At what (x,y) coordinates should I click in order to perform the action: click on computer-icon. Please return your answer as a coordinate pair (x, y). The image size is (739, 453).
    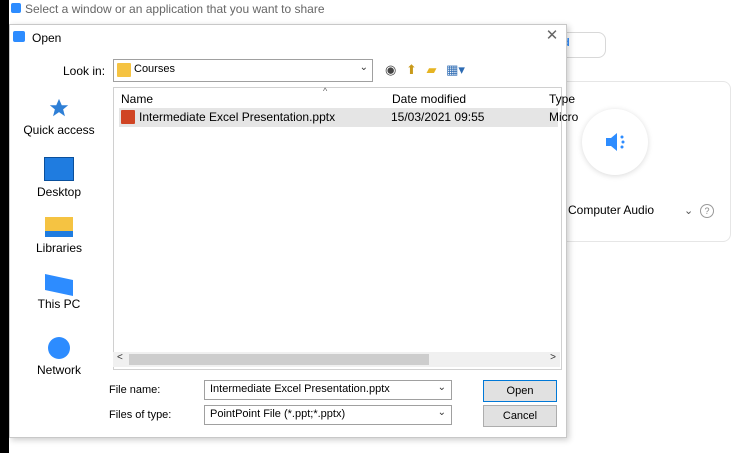
    Looking at the image, I should click on (59, 285).